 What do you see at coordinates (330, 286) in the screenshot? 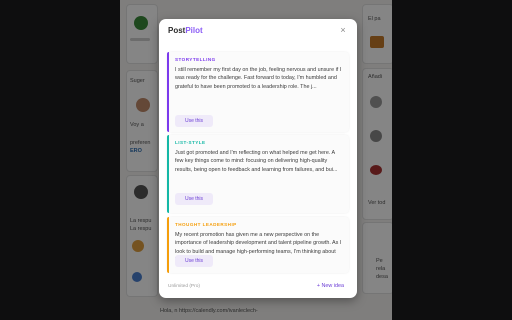
I see `new-idea-button: + New idea` at bounding box center [330, 286].